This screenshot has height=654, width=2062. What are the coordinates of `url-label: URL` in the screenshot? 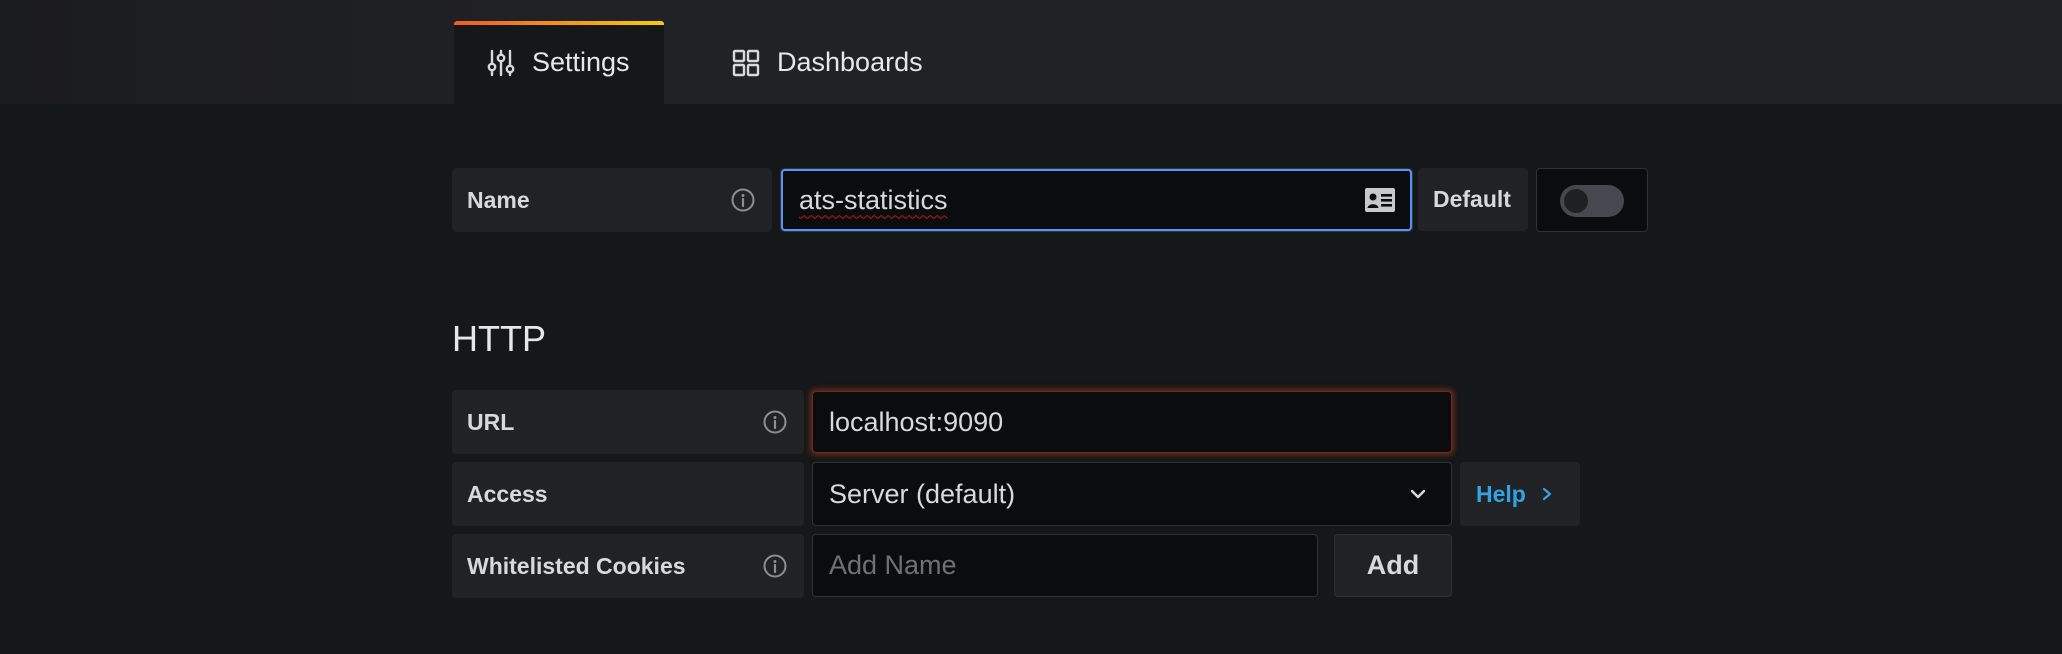 It's located at (628, 422).